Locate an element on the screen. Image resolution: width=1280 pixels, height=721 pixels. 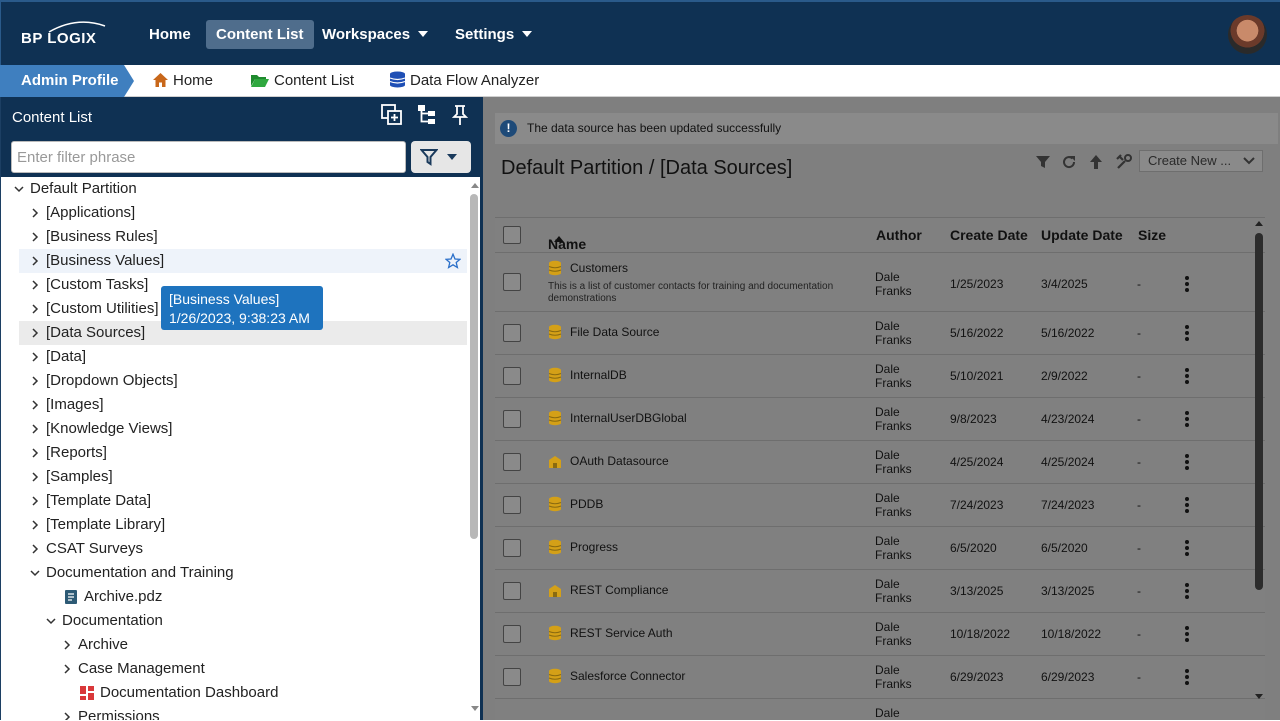
filter-dropdown-button is located at coordinates (441, 157).